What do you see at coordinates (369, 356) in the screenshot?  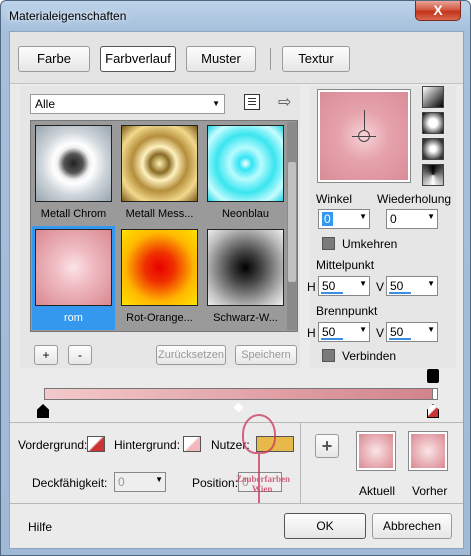 I see `link-label: Verbinden` at bounding box center [369, 356].